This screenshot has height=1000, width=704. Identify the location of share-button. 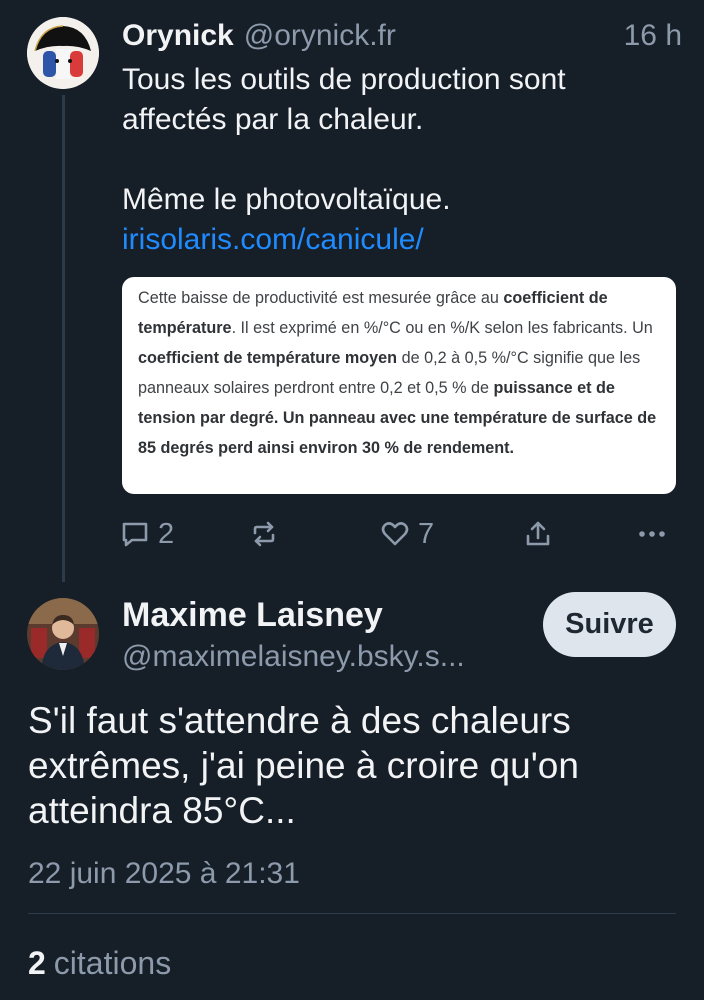
(538, 534).